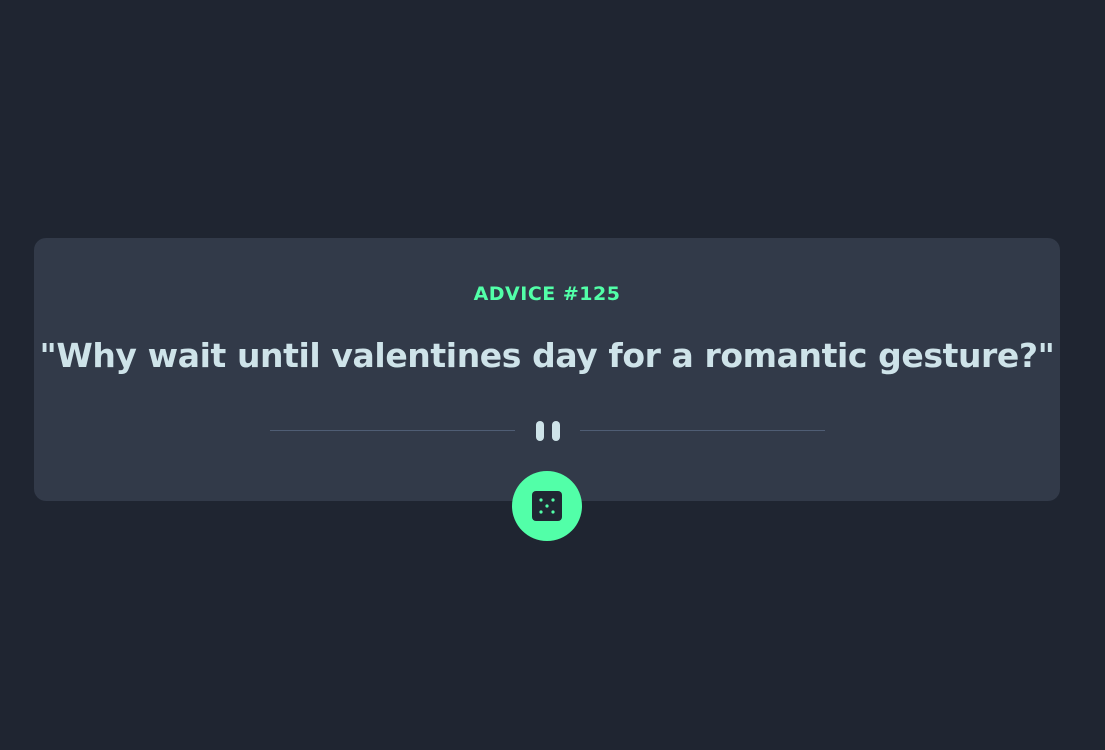  Describe the element at coordinates (547, 294) in the screenshot. I see `advice-number: ADVICE #125` at that location.